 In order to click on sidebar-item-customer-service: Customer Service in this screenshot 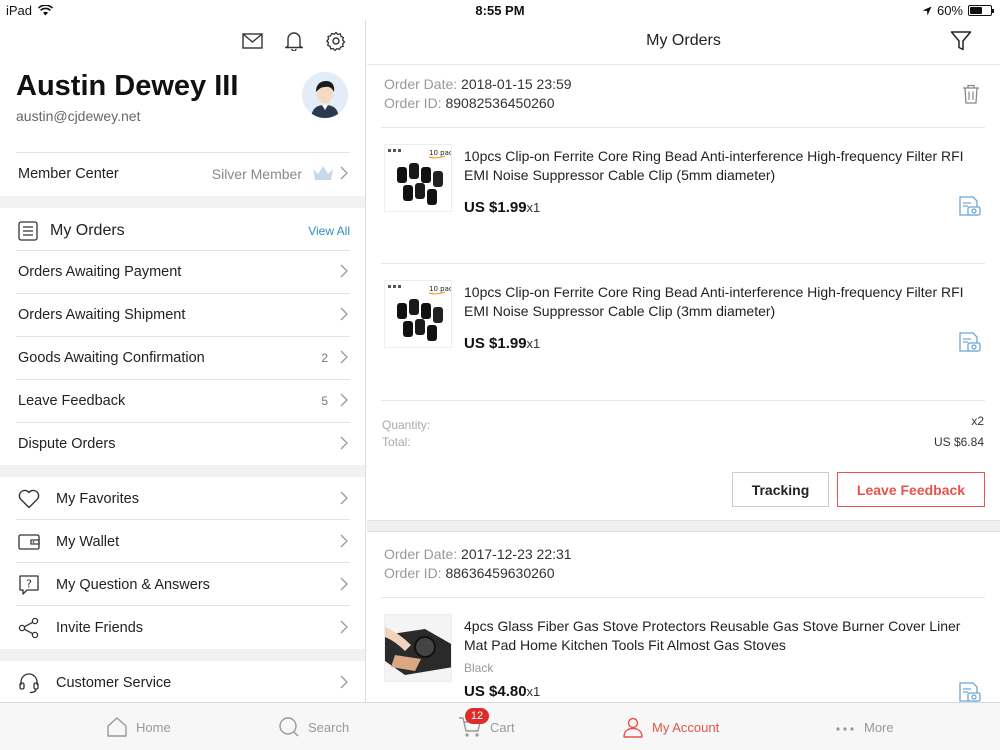, I will do `click(182, 681)`.